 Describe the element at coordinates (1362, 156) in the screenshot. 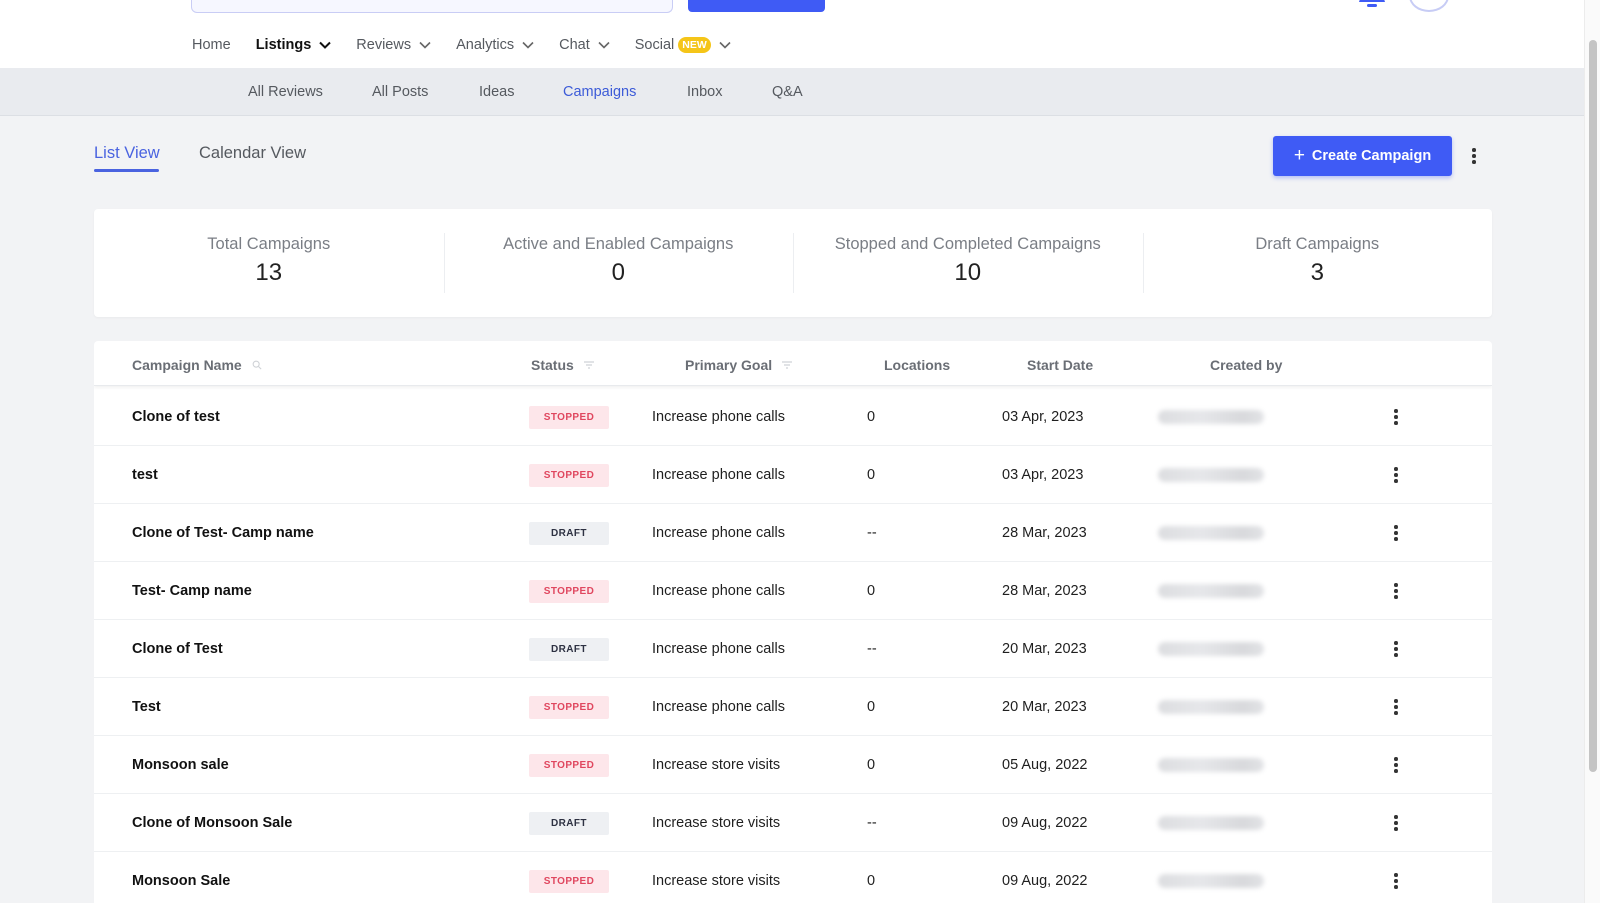

I see `create-campaign-button: + Create Campaign` at that location.